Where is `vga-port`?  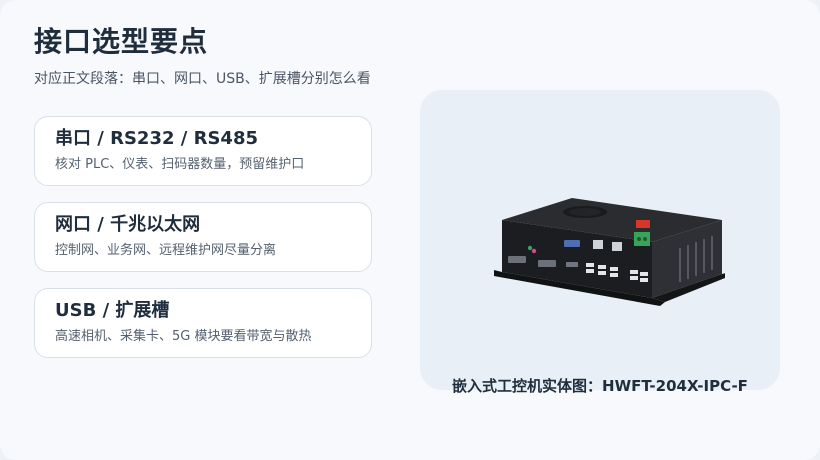 vga-port is located at coordinates (572, 243).